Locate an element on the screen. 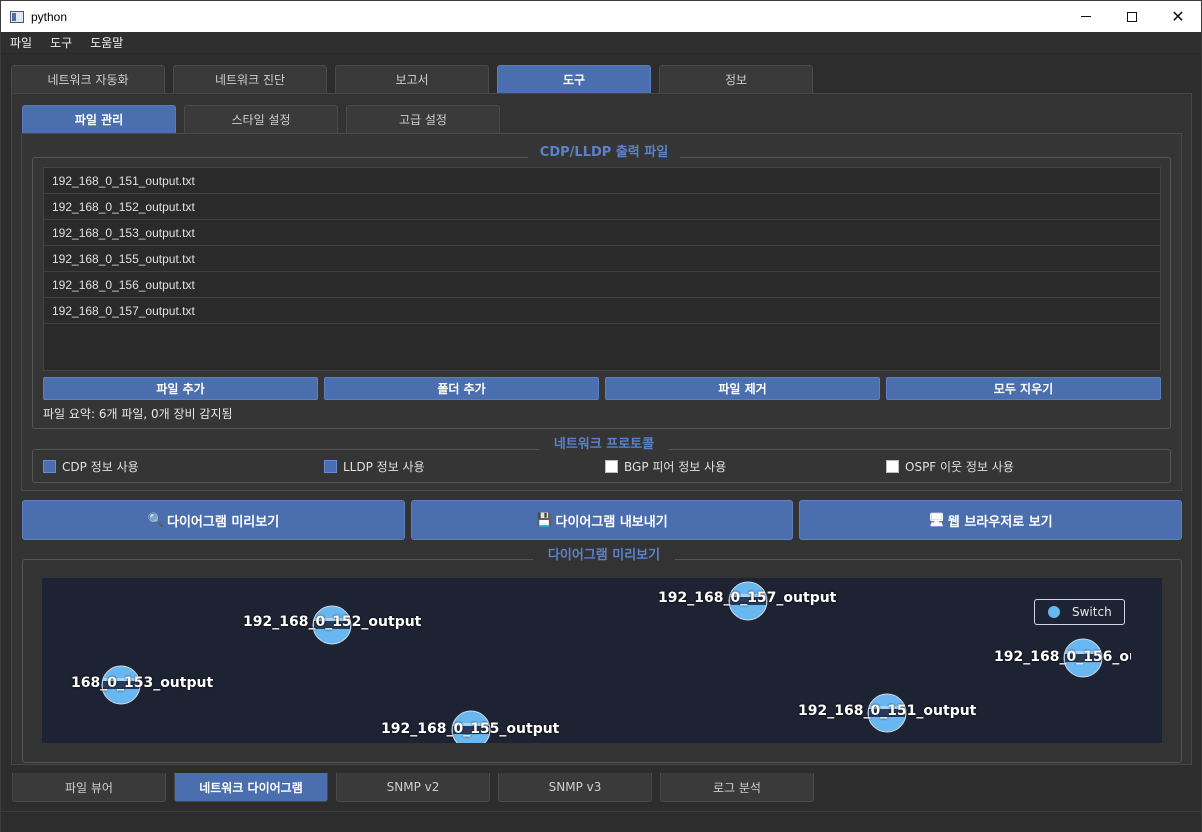 This screenshot has width=1202, height=832. maximize-icon is located at coordinates (1132, 16).